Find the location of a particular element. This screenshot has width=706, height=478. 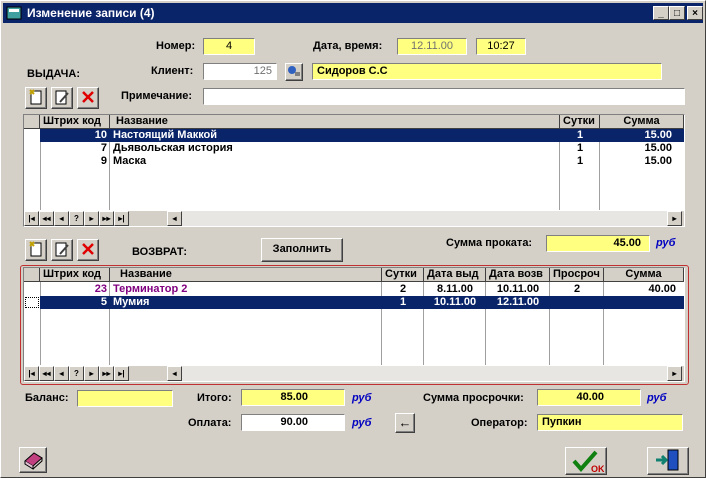

cell-name: Дьявольская история is located at coordinates (173, 148).